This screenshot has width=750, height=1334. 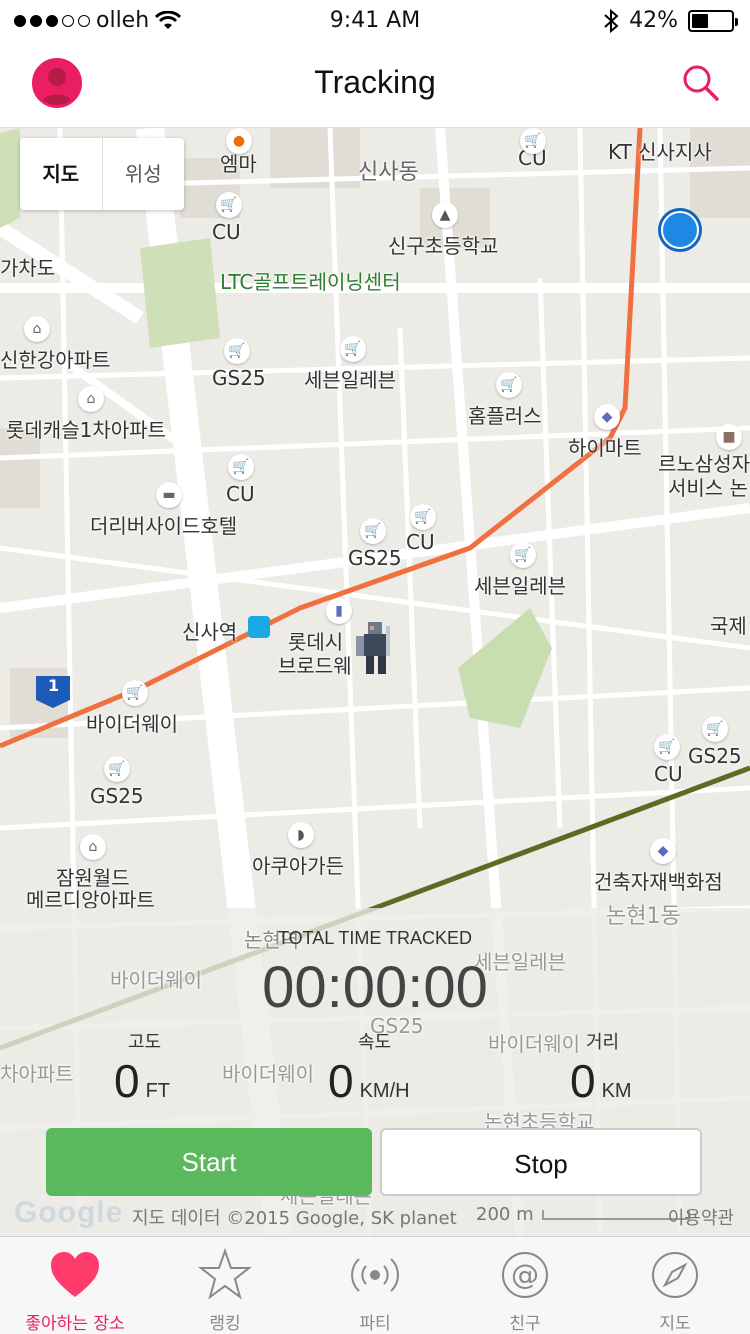 What do you see at coordinates (209, 1162) in the screenshot?
I see `start-button: Start` at bounding box center [209, 1162].